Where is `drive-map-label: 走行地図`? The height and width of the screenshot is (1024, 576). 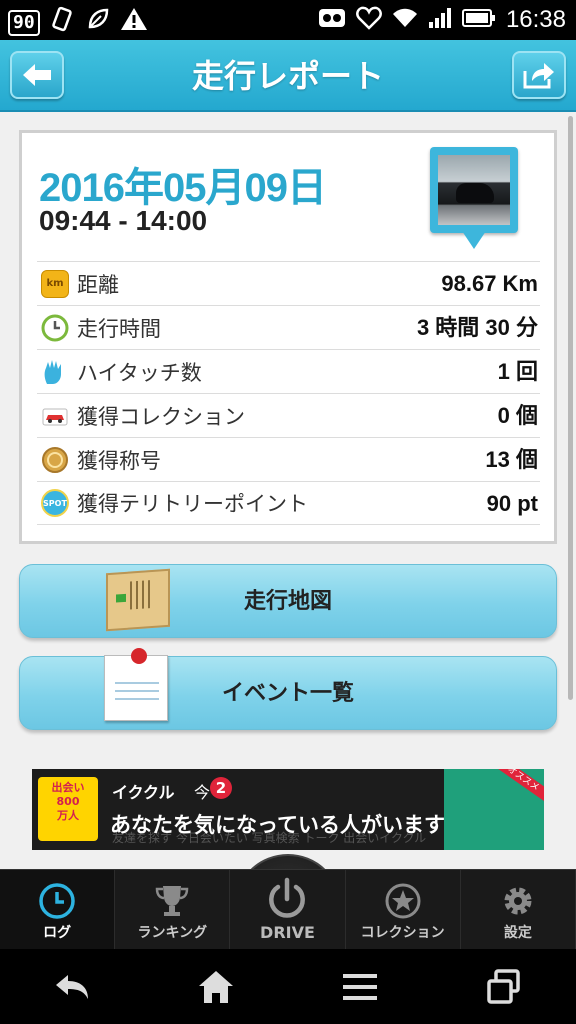 drive-map-label: 走行地図 is located at coordinates (287, 601).